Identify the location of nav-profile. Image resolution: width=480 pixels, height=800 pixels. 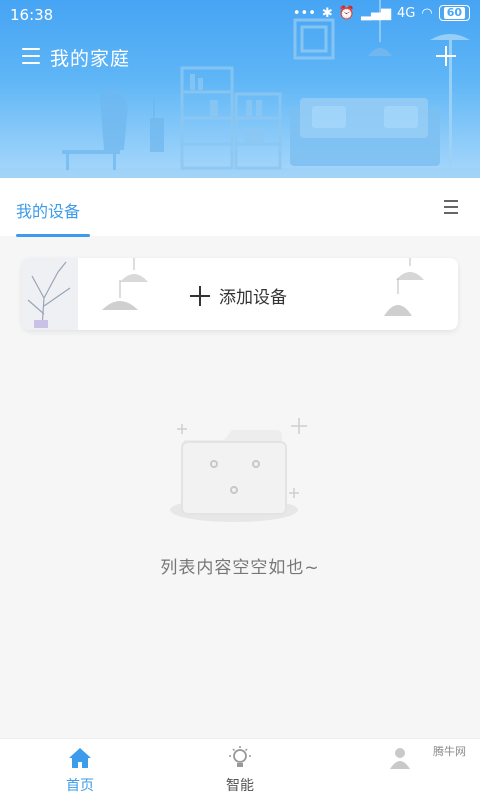
(400, 760).